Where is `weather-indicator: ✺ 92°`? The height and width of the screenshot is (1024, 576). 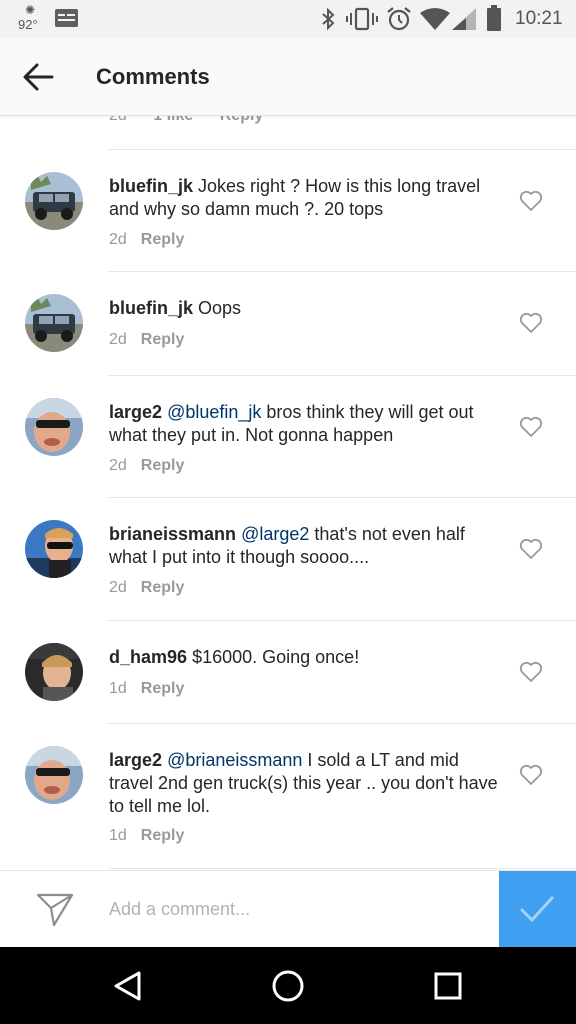 weather-indicator: ✺ 92° is located at coordinates (31, 19).